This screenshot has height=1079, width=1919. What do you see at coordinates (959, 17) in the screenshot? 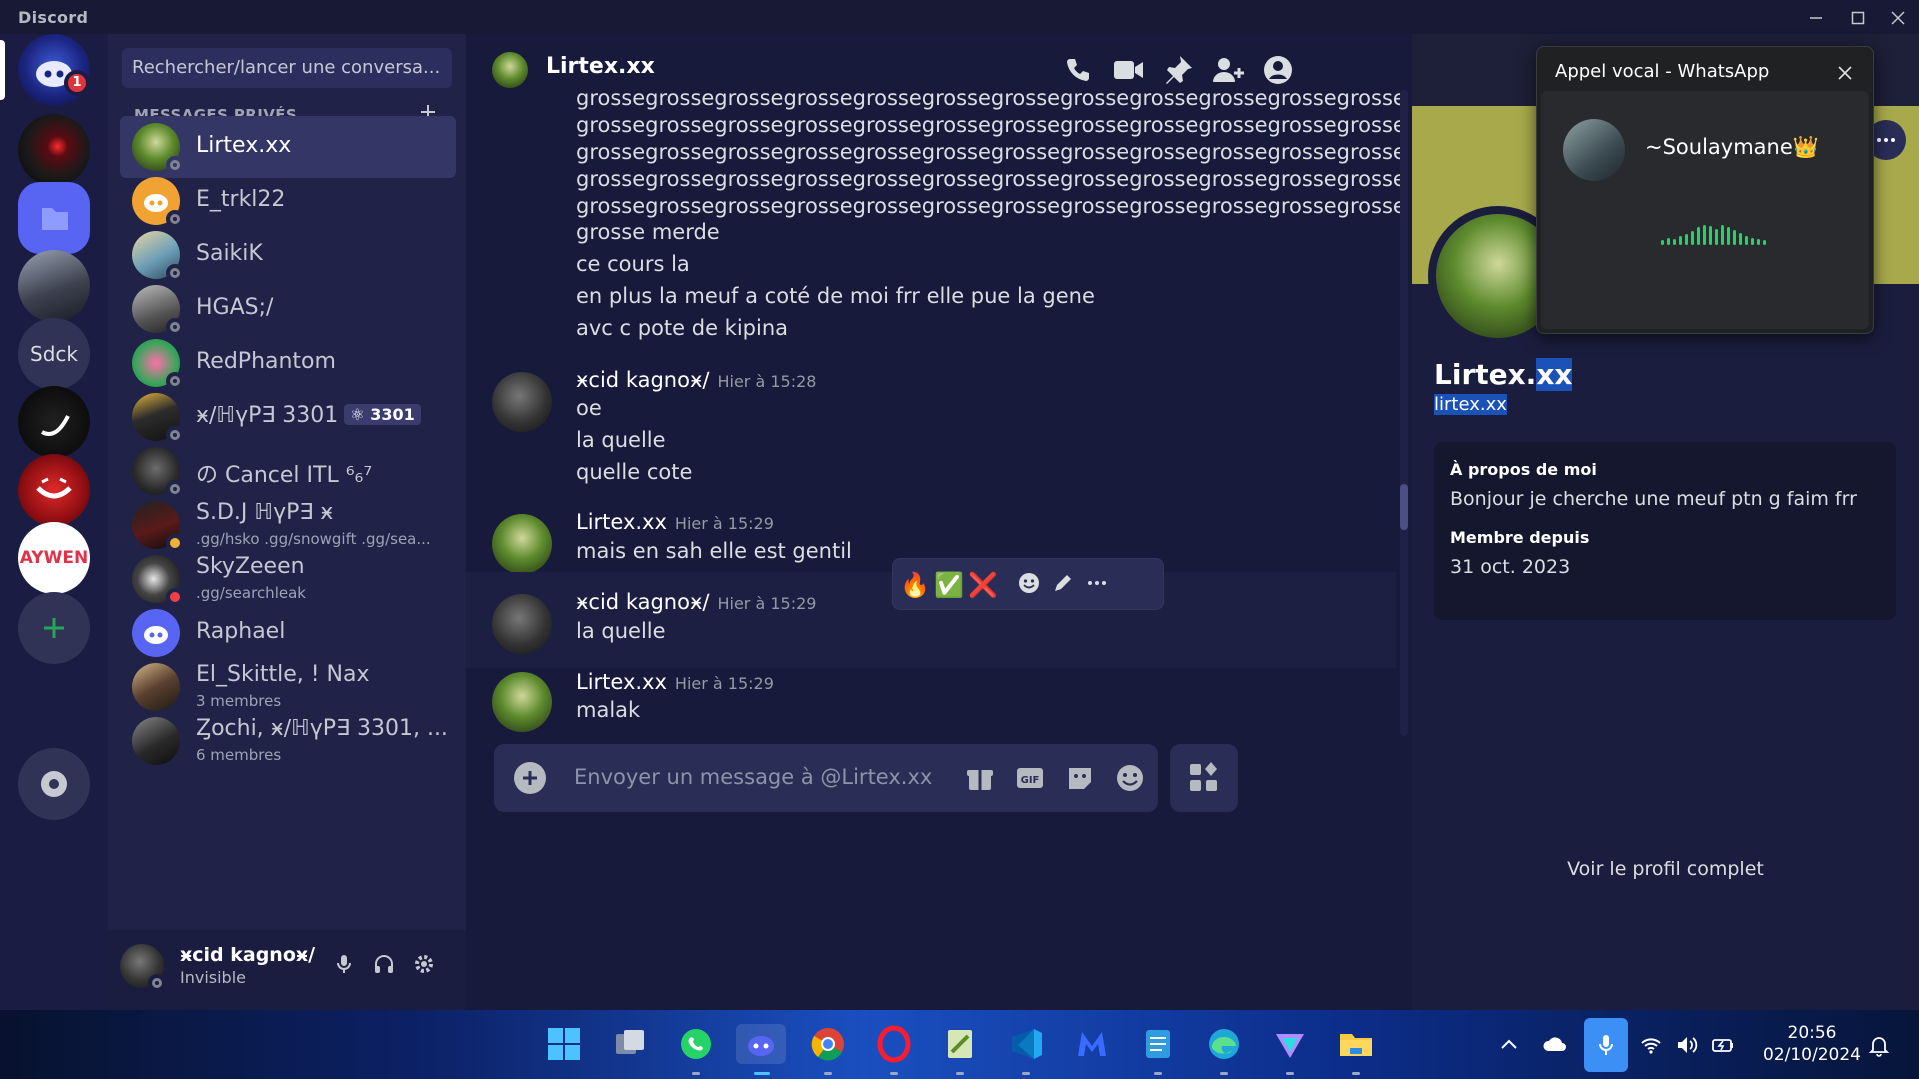
I see `title-bar: Discord` at bounding box center [959, 17].